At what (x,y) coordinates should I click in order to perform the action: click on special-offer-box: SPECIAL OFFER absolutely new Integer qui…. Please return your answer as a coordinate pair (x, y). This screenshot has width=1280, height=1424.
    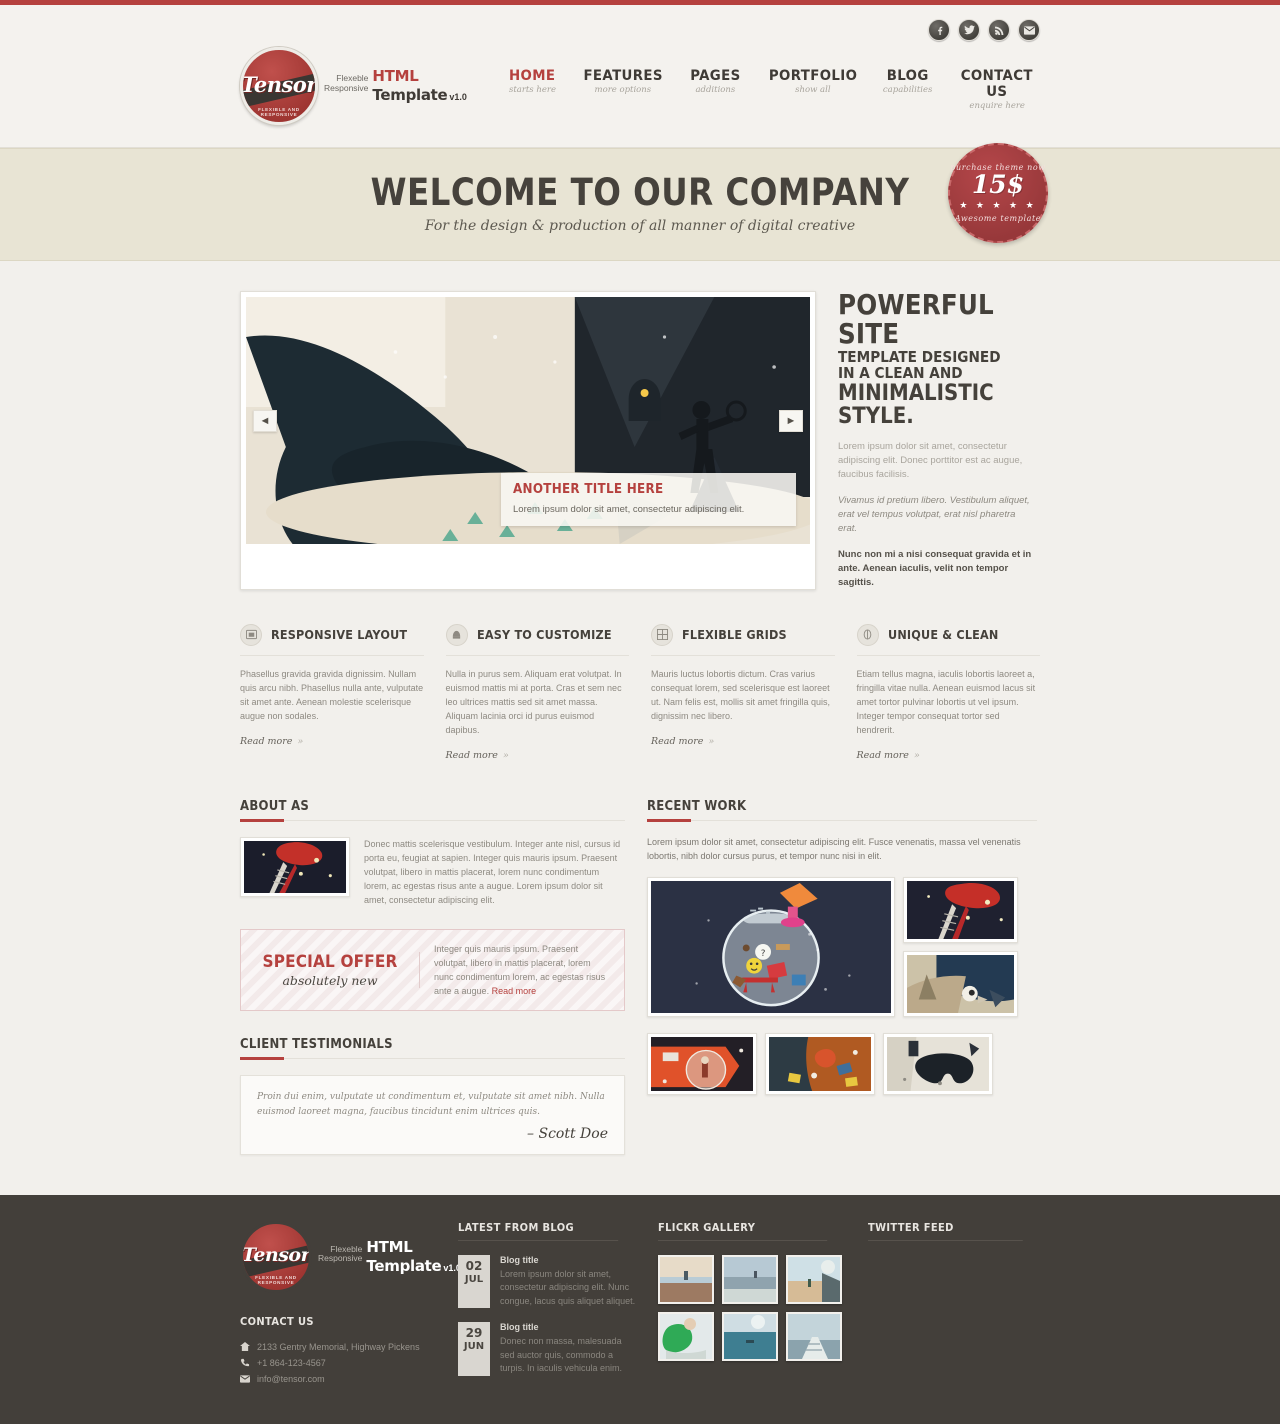
    Looking at the image, I should click on (432, 969).